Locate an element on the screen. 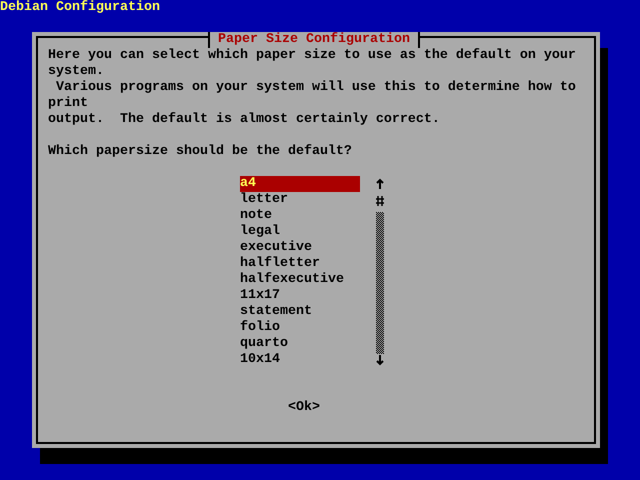  description-line: Here you can select which paper size to use as the default on your is located at coordinates (312, 56).